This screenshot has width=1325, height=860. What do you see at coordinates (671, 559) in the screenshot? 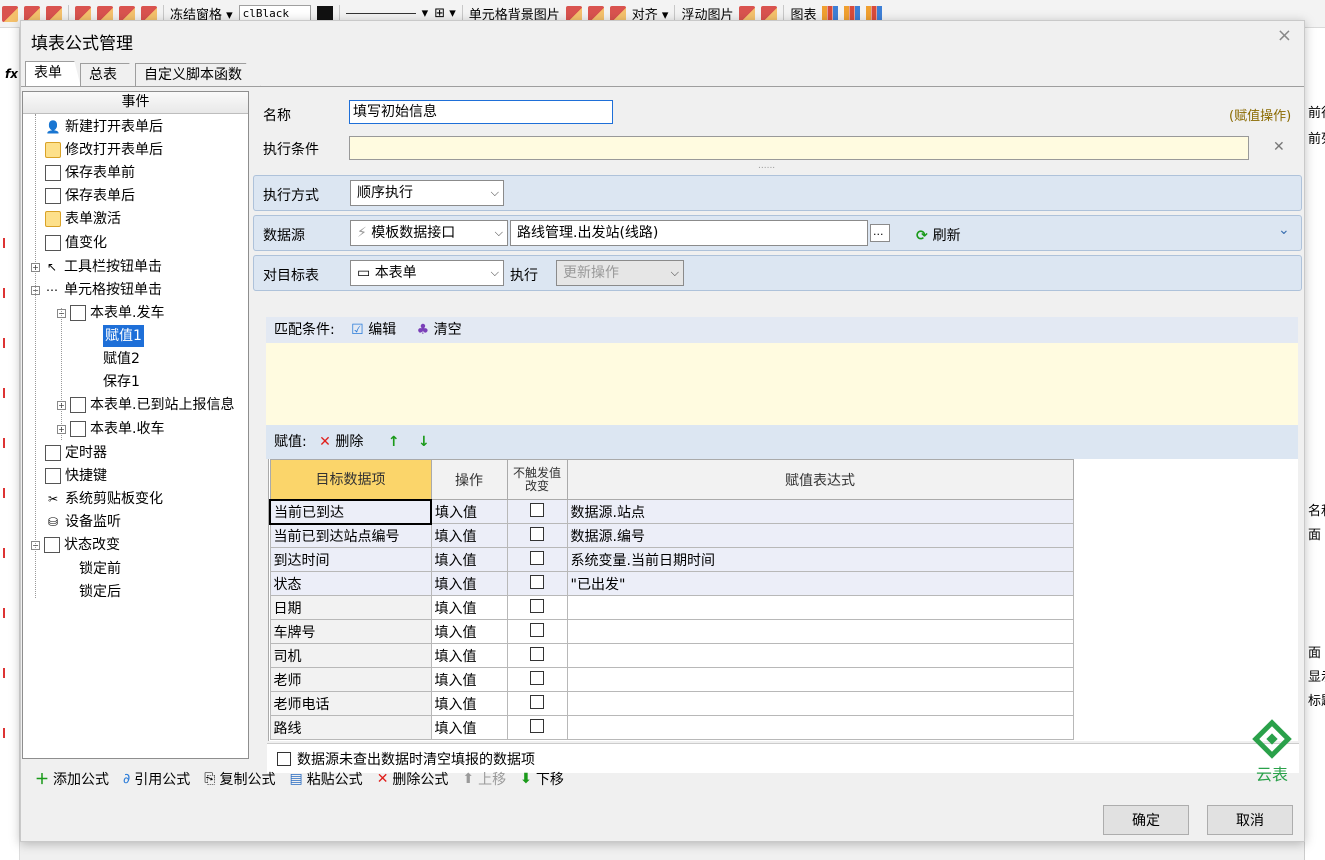
I see `table-row: 到达时间 填入值 系统变量.当前日期时间` at bounding box center [671, 559].